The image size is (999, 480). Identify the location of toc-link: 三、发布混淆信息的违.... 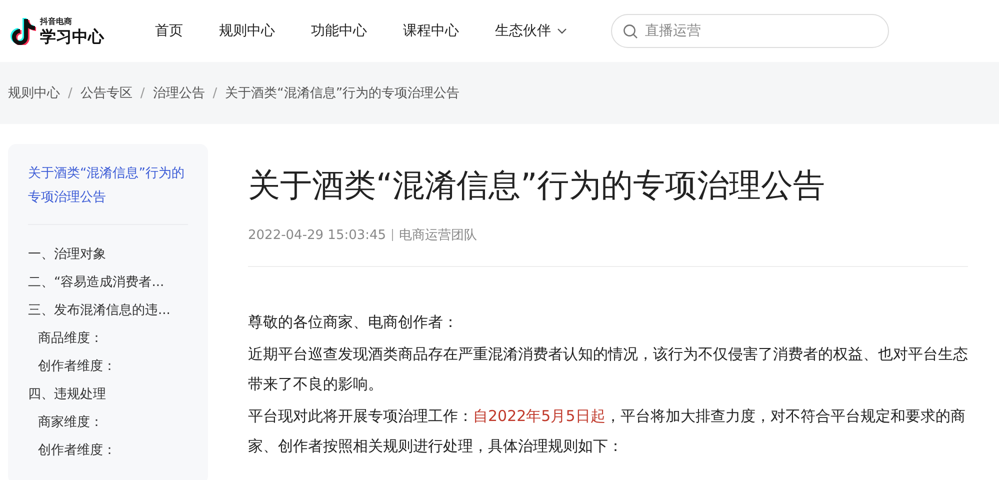
(108, 311).